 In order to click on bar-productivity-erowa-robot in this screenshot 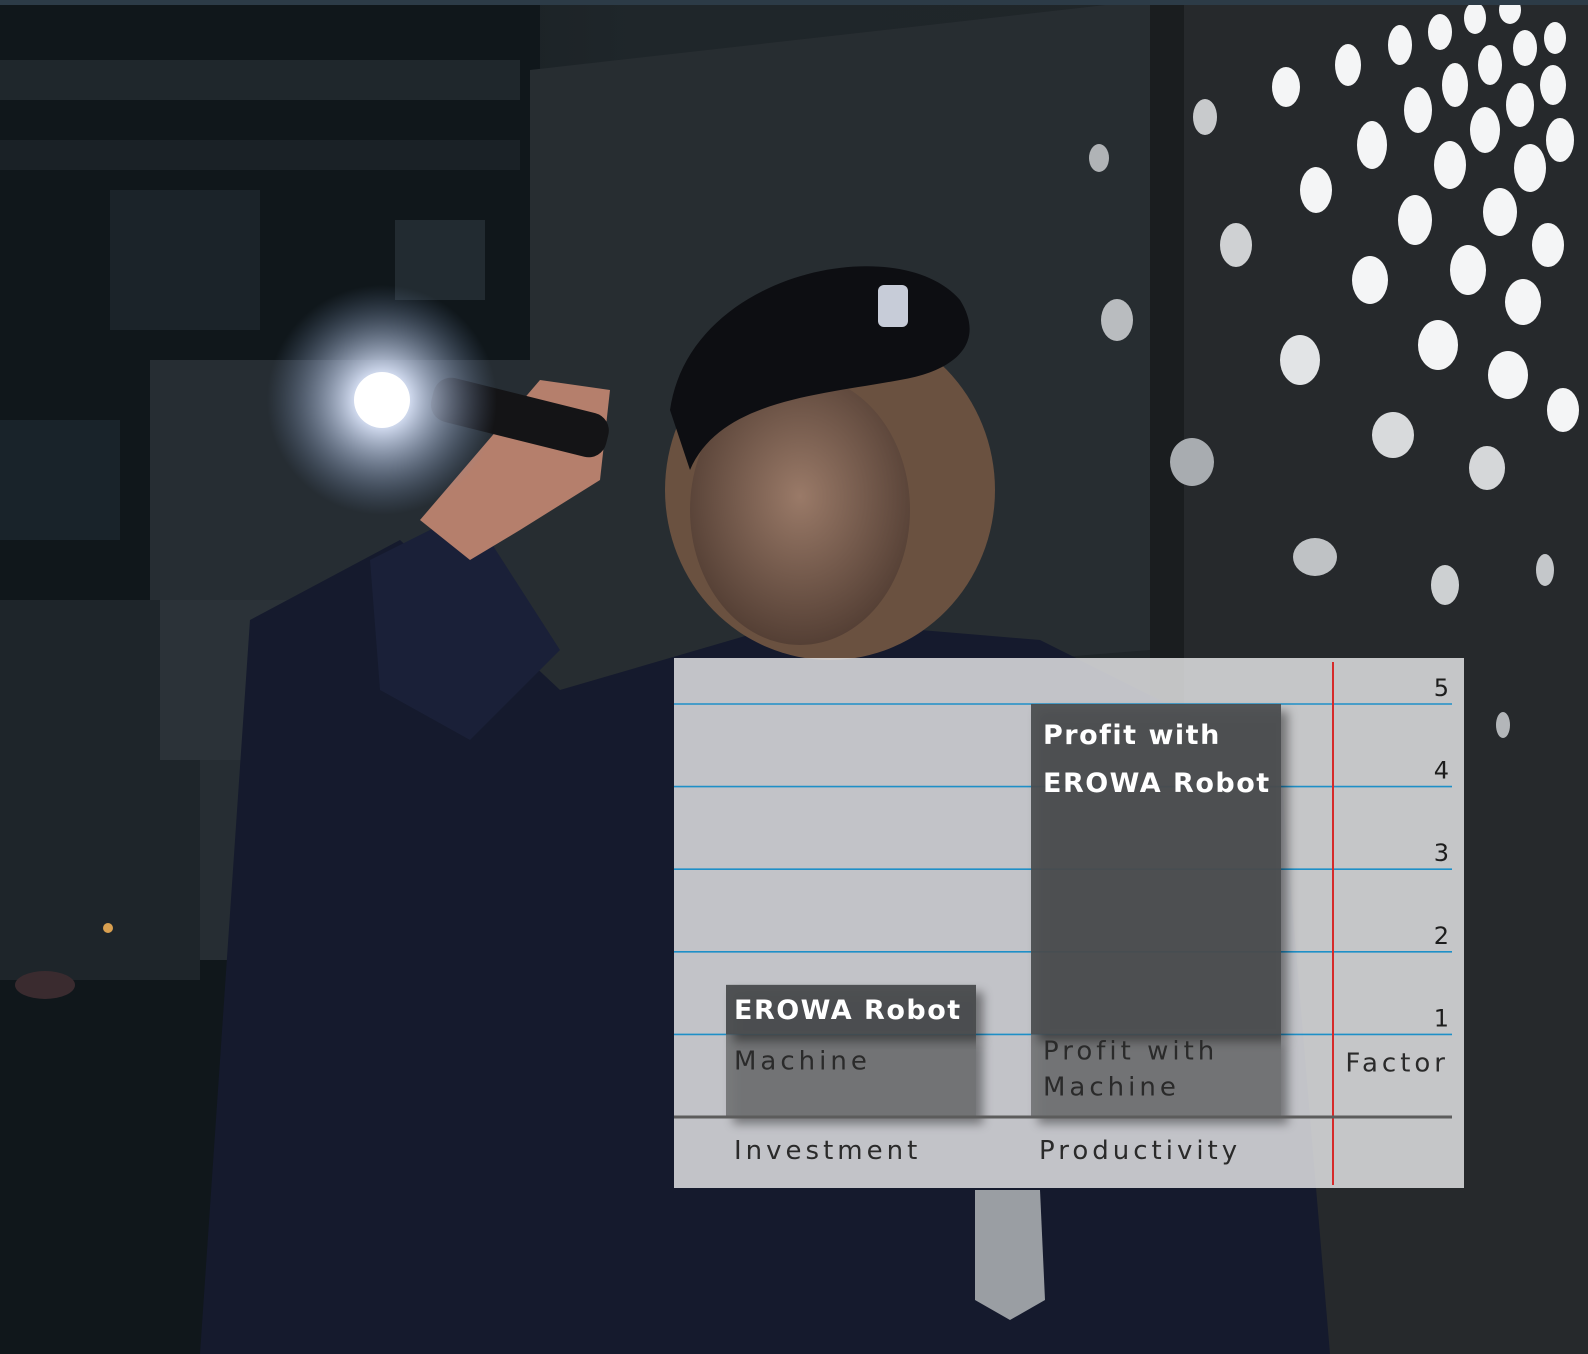, I will do `click(1156, 869)`.